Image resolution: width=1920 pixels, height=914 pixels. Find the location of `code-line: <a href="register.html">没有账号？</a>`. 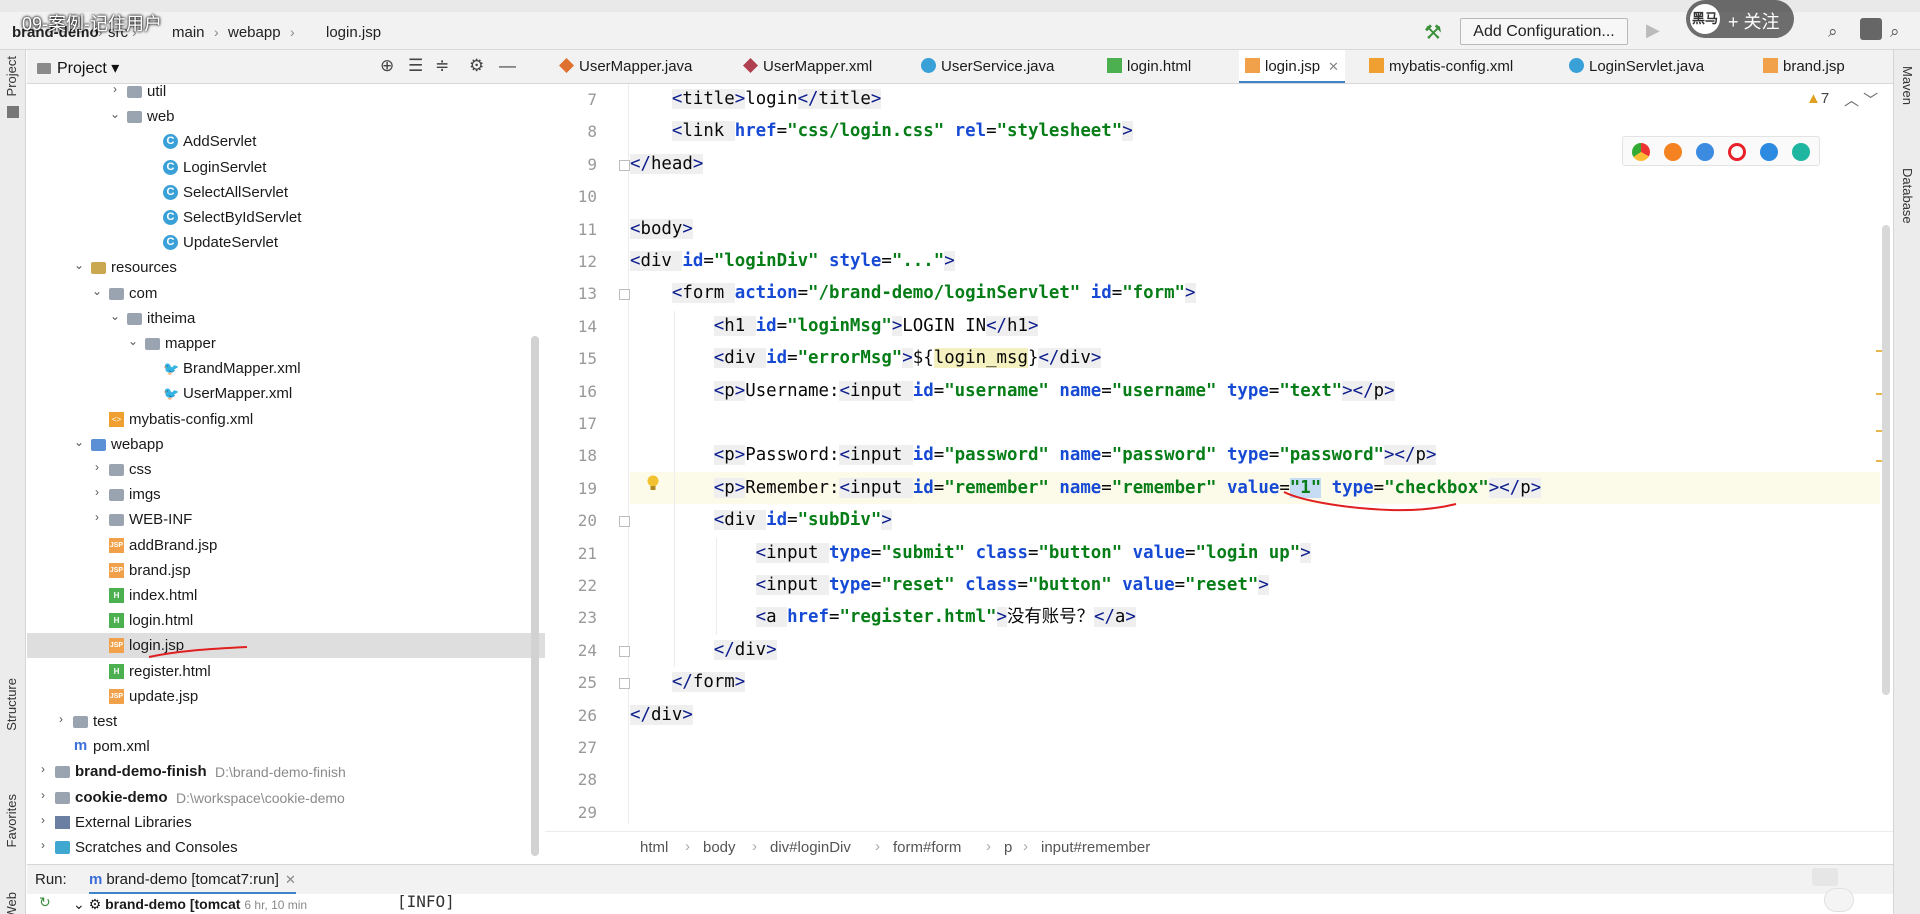

code-line: <a href="register.html">没有账号？</a> is located at coordinates (1255, 617).